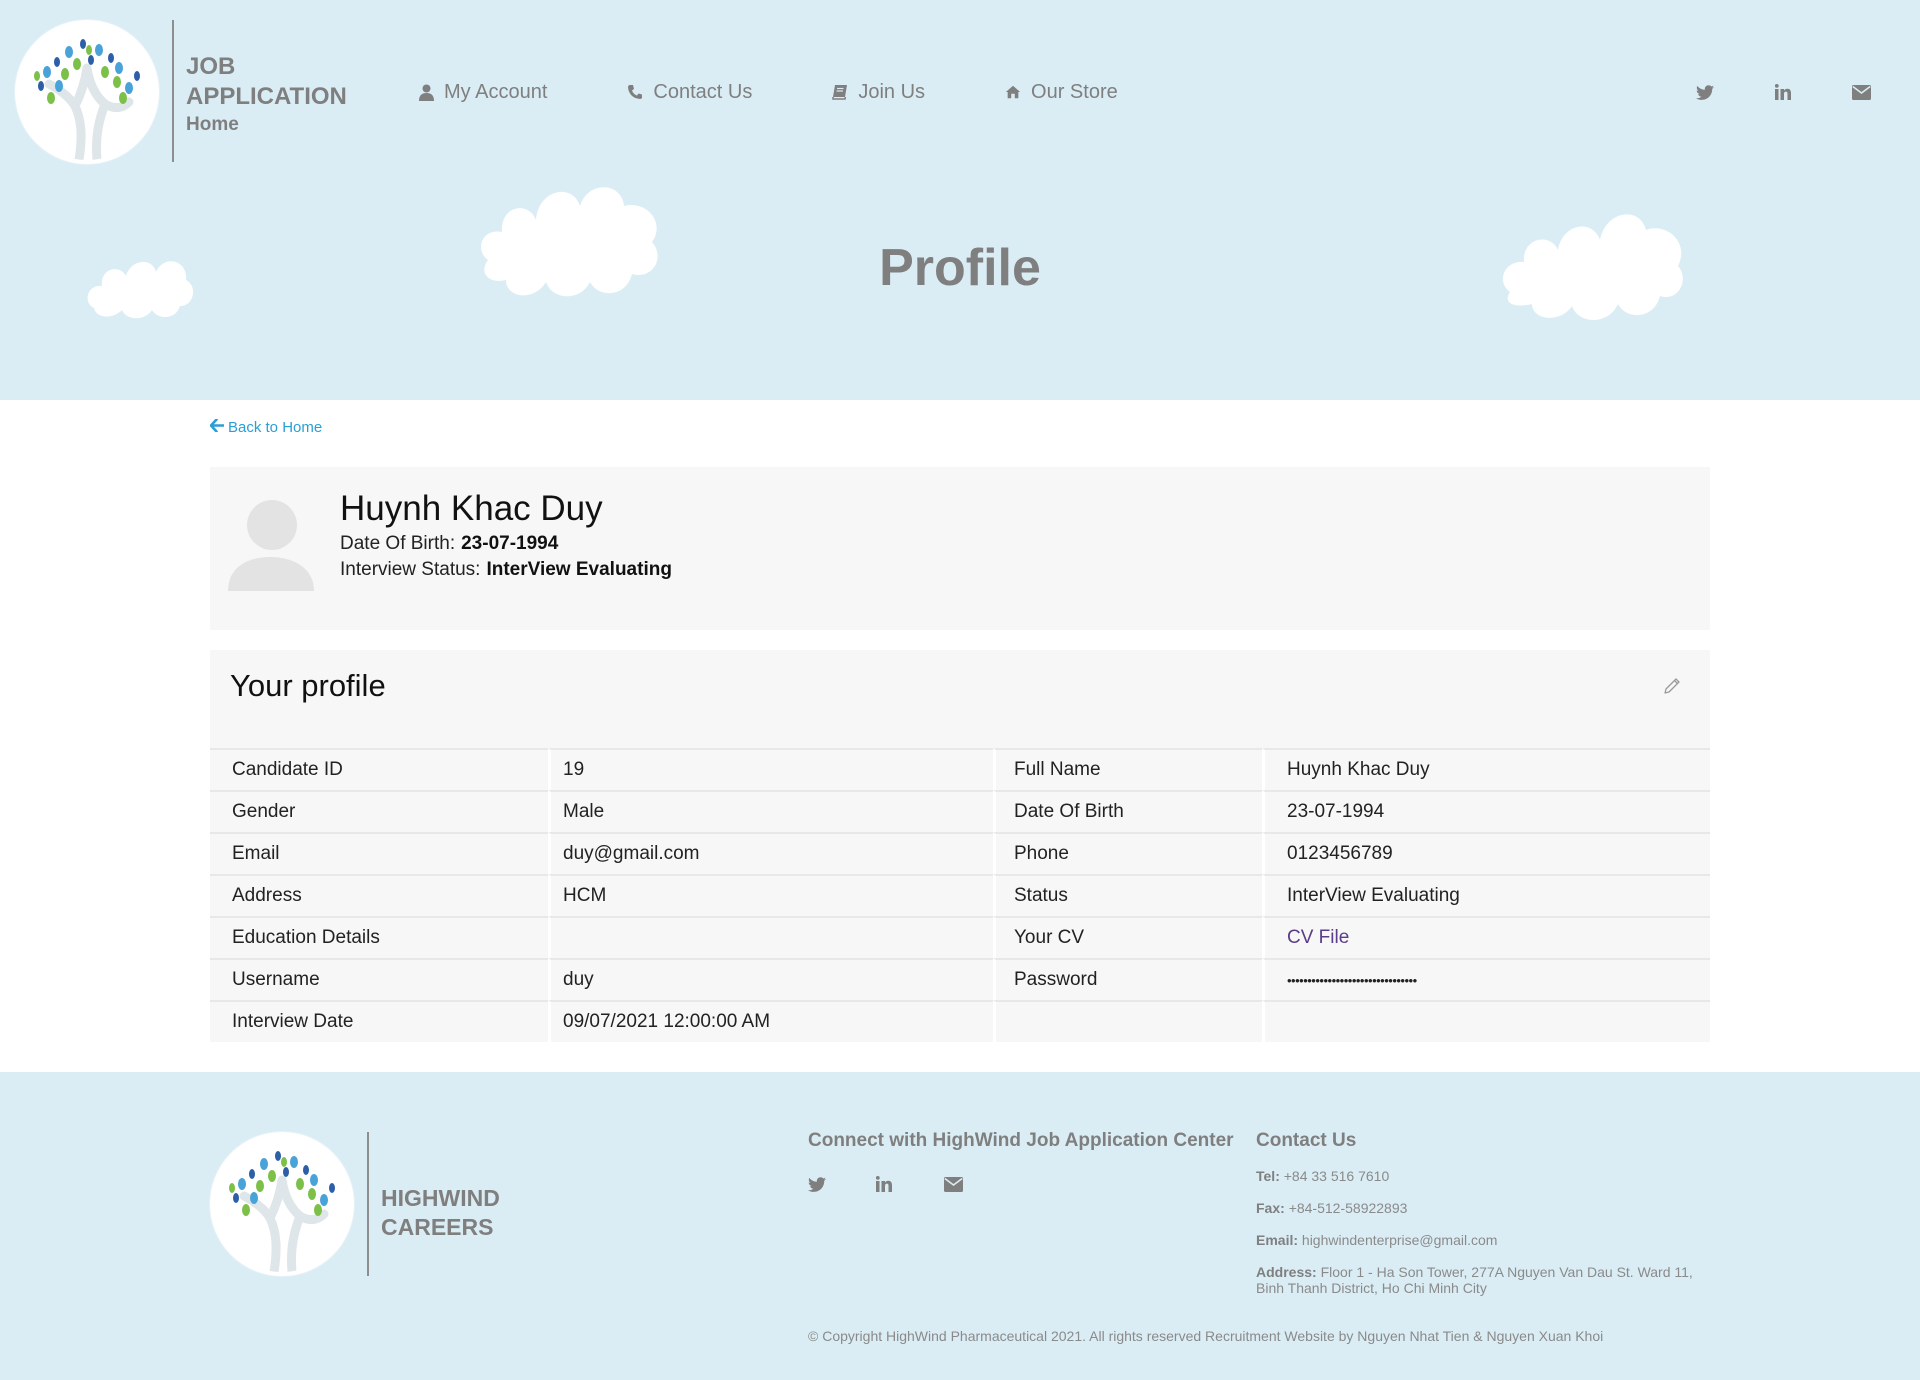  What do you see at coordinates (217, 427) in the screenshot?
I see `arrow-left-icon` at bounding box center [217, 427].